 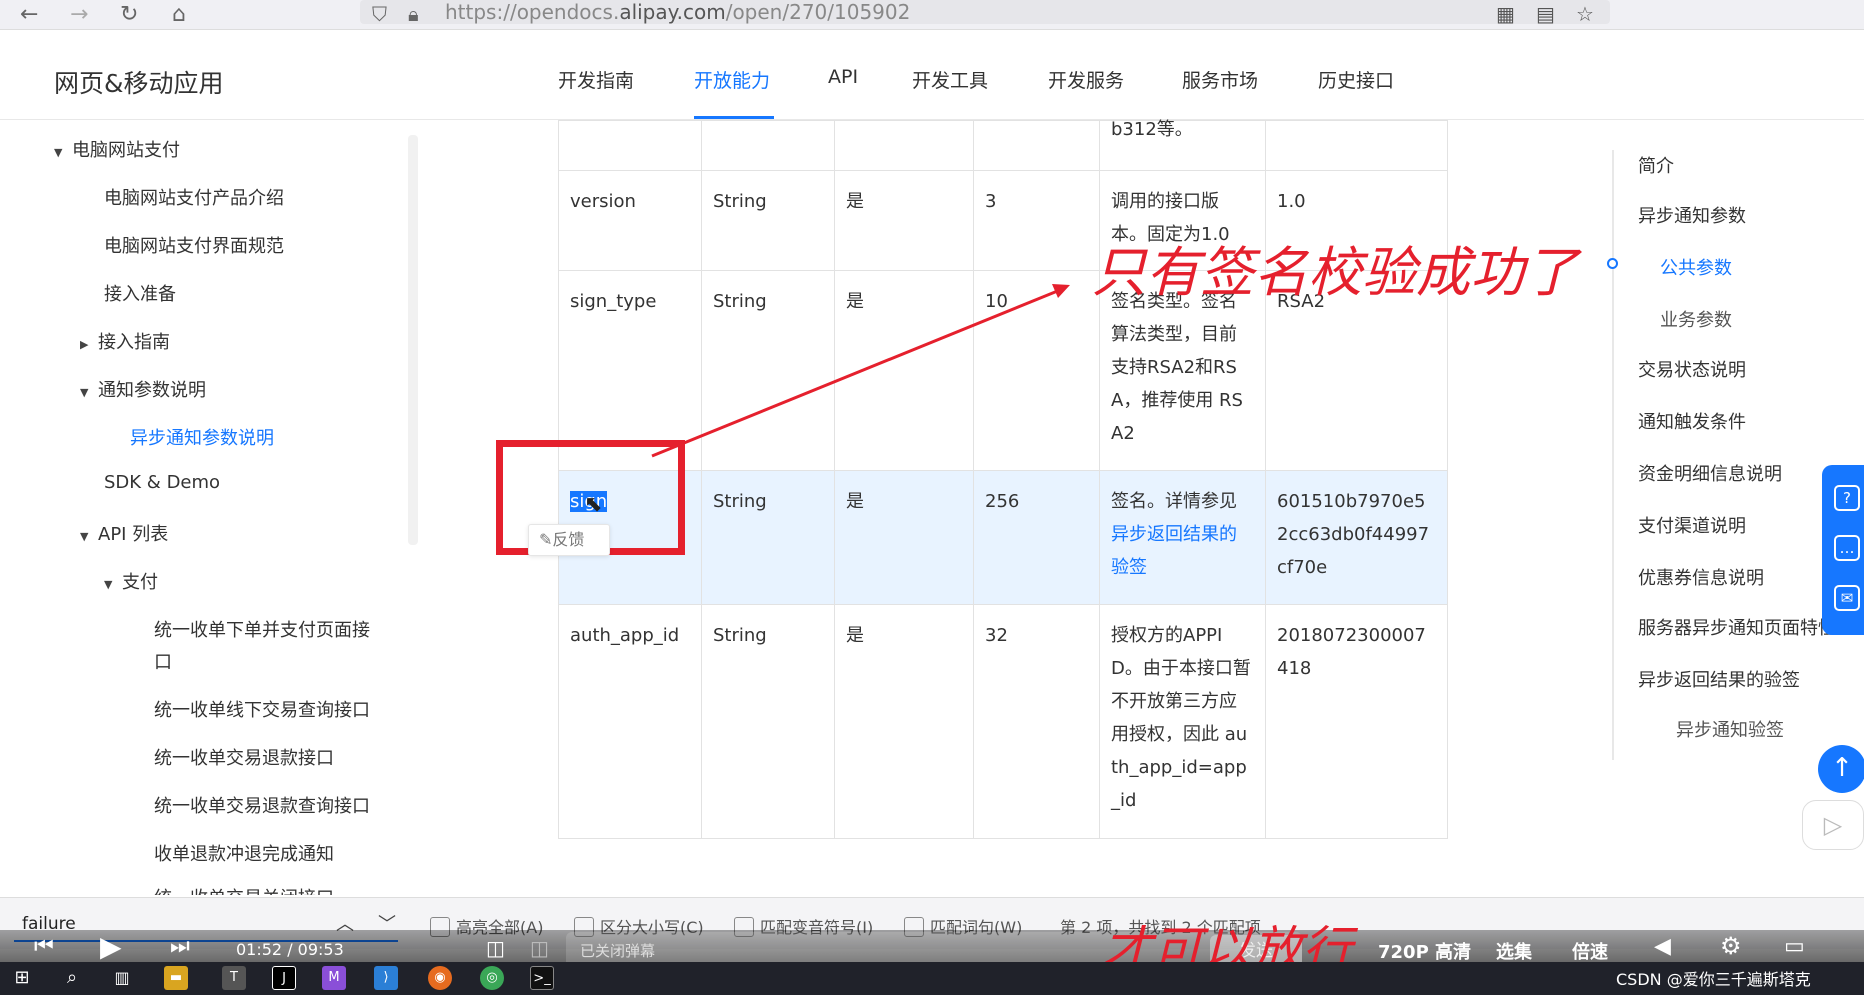 I want to click on param-desc: 签名。详情参见 异步返回结果的验签, so click(x=1182, y=537).